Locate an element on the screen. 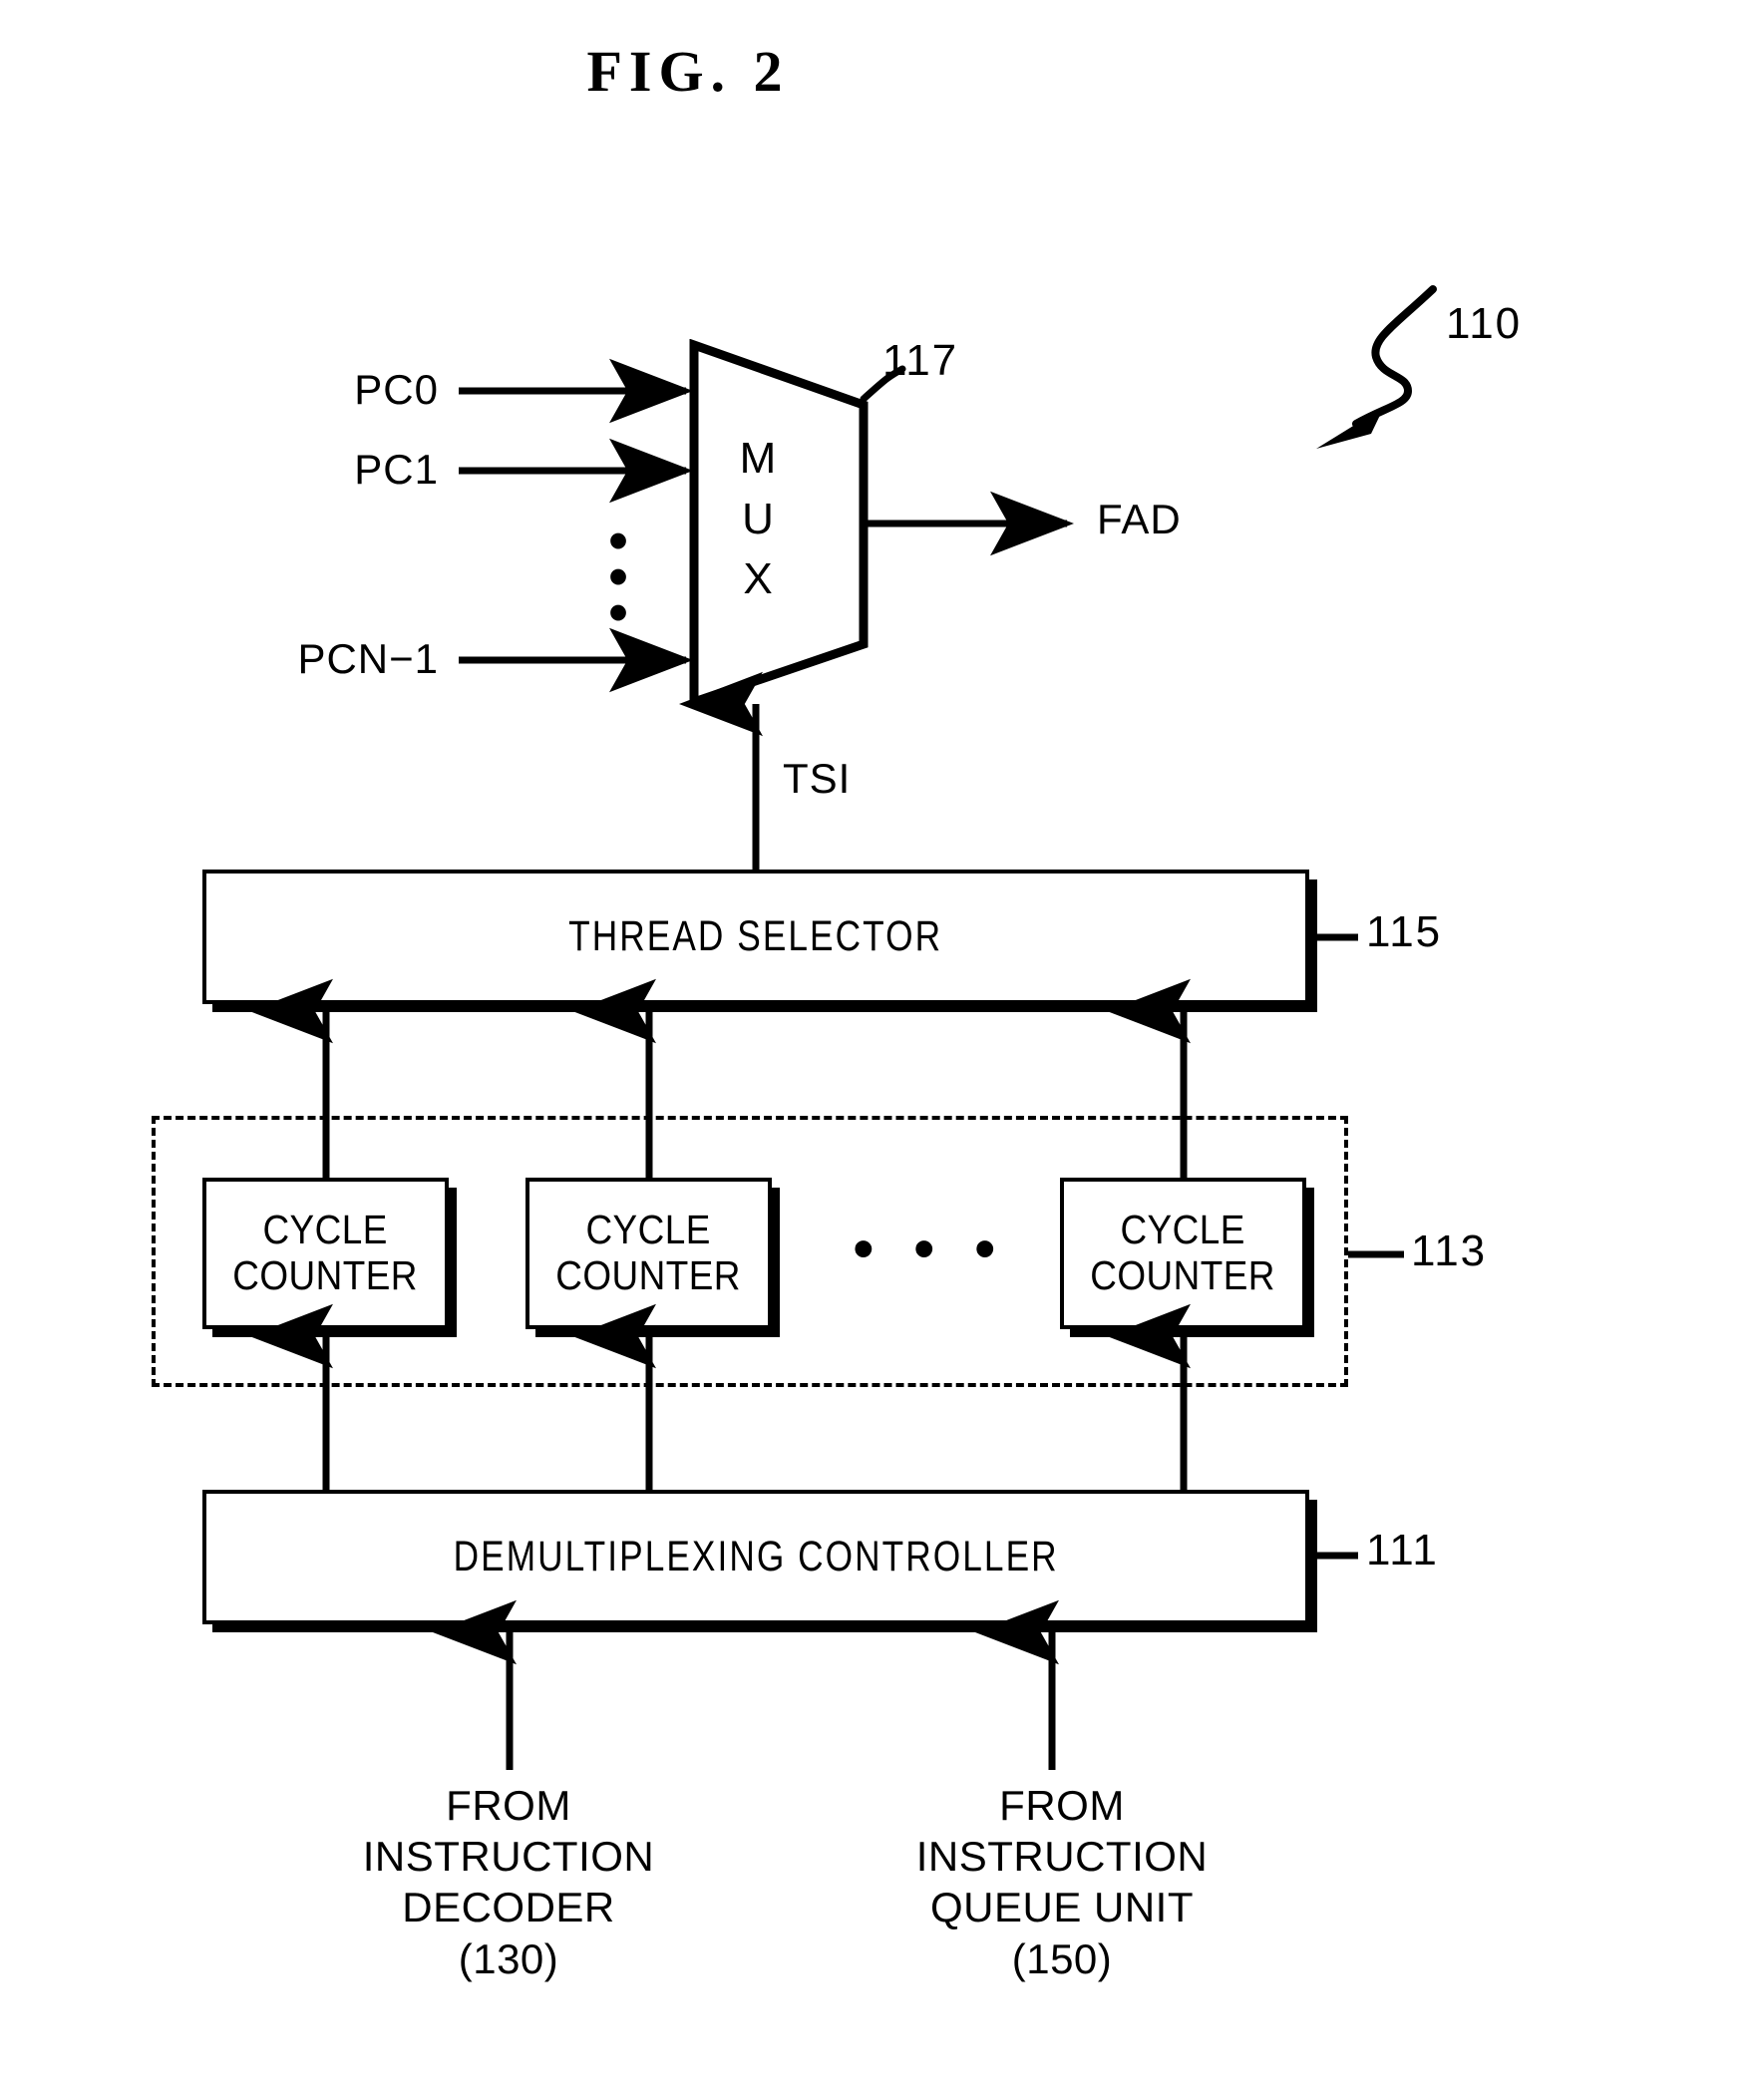 Image resolution: width=1750 pixels, height=2100 pixels. block-cycle-counter-3: CYCLE COUNTER is located at coordinates (1183, 1254).